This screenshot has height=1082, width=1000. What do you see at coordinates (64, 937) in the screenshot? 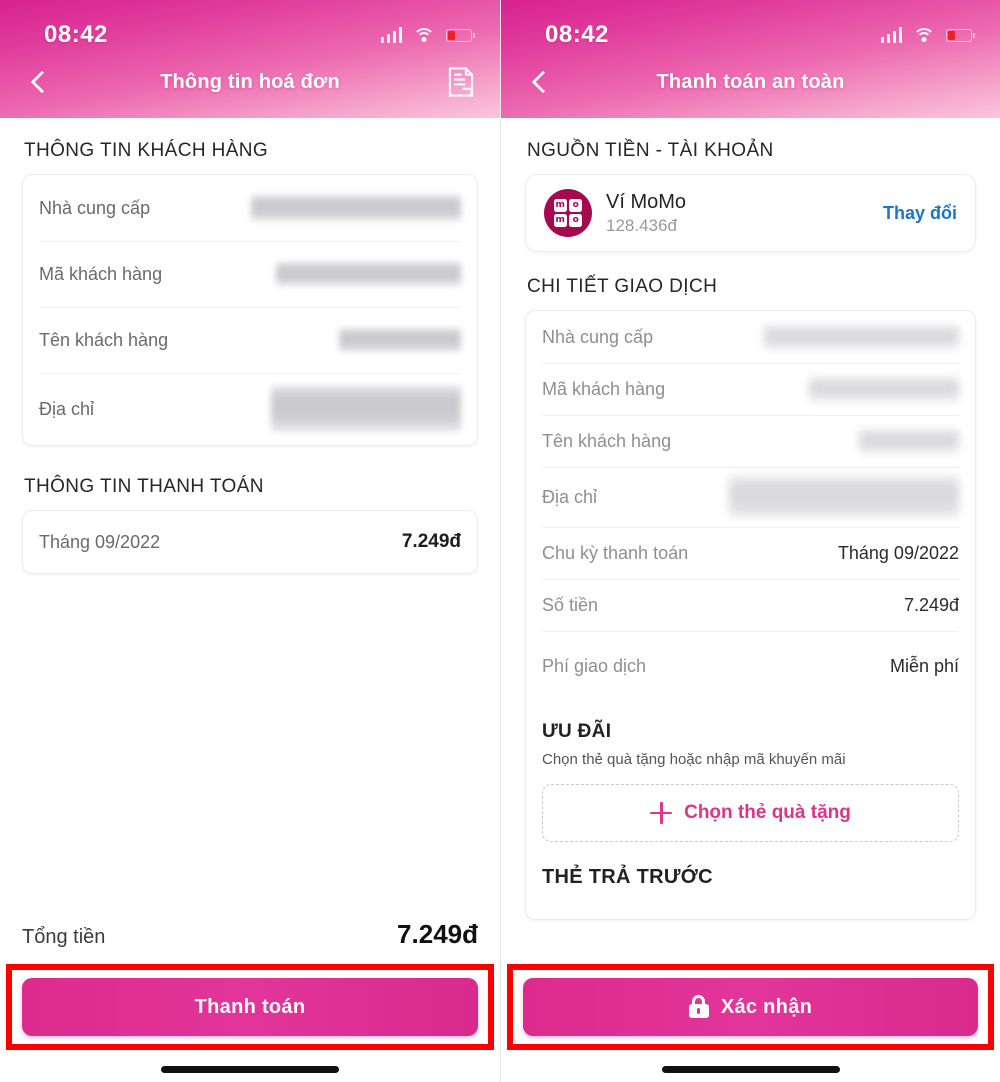
I see `total-label: Tổng tiền` at bounding box center [64, 937].